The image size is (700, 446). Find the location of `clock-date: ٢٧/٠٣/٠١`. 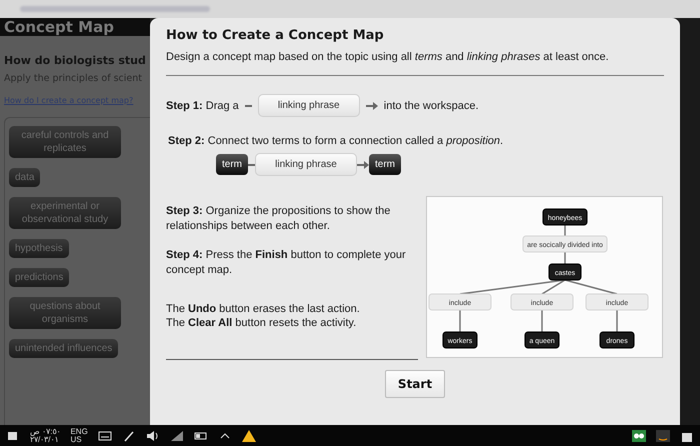

clock-date: ٢٧/٠٣/٠١ is located at coordinates (45, 440).